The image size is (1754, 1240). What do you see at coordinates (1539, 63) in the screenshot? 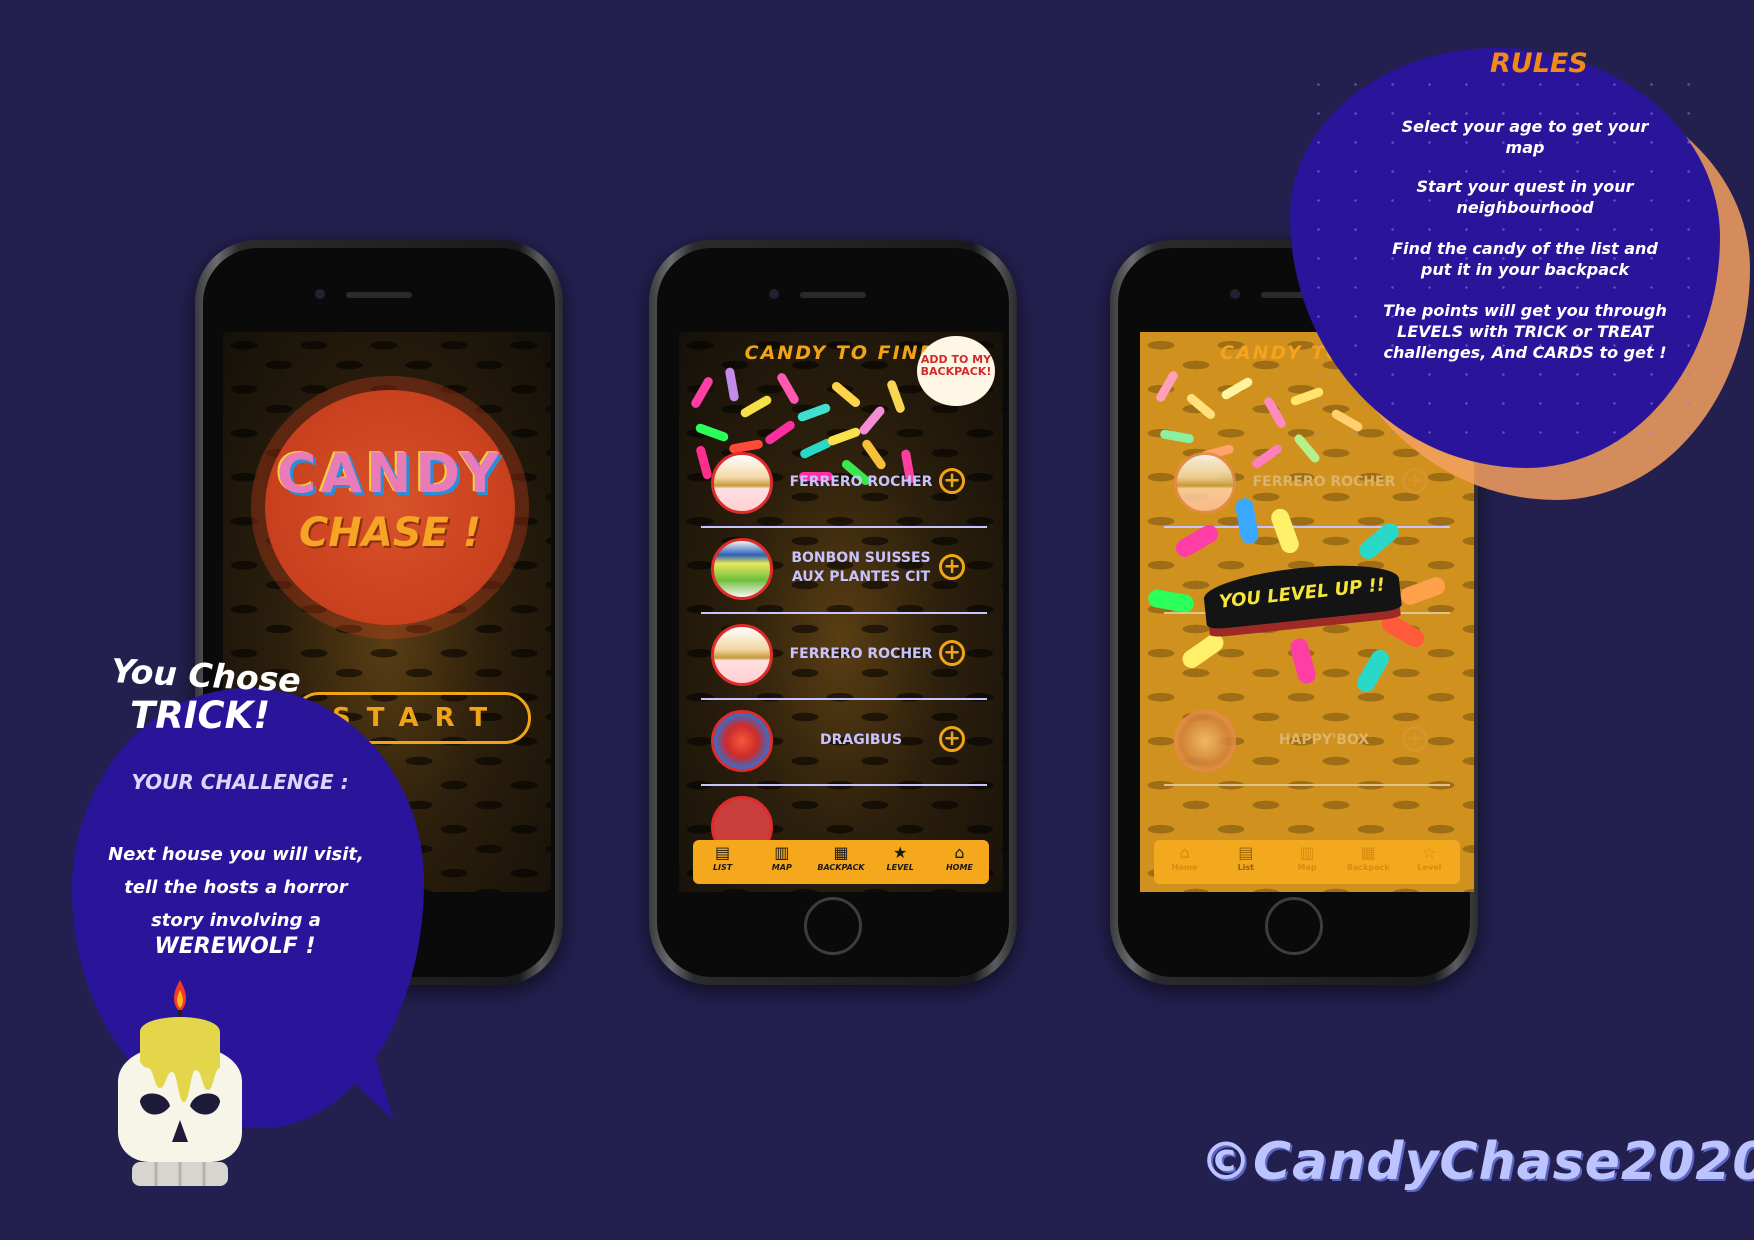
I see `rules-title: RULES` at bounding box center [1539, 63].